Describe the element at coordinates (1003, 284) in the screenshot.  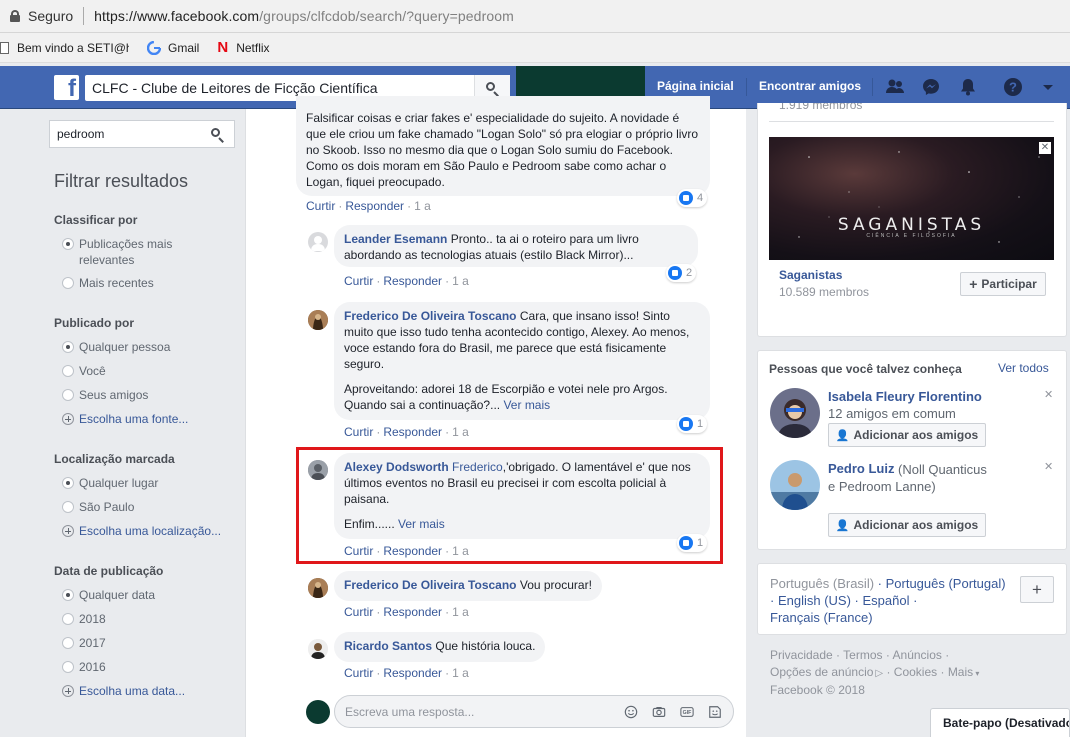
I see `join-group-button: + Participar` at that location.